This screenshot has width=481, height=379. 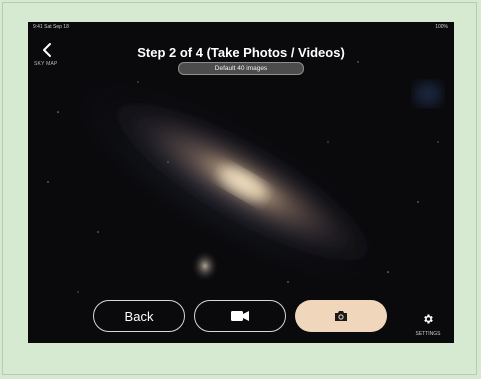 I want to click on video-camera-icon, so click(x=240, y=316).